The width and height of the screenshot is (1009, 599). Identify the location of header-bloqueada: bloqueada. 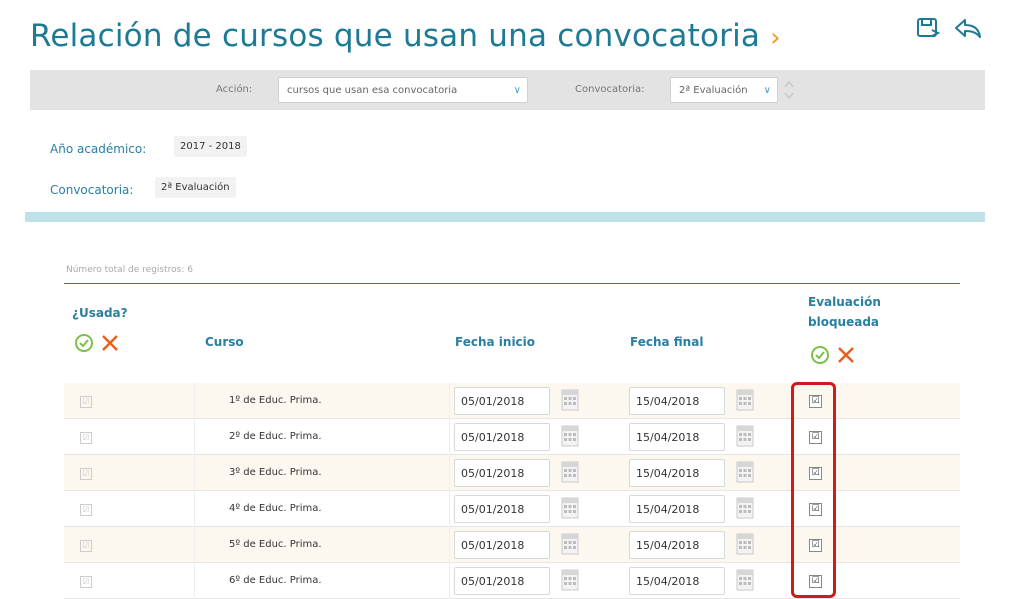
(844, 322).